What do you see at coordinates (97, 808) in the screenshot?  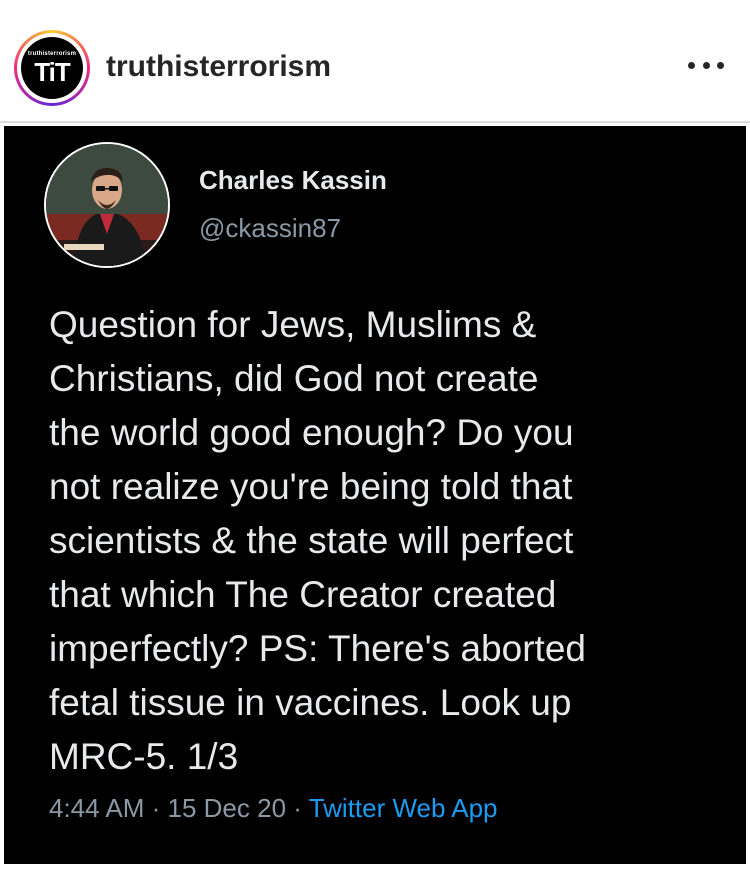 I see `tweet-time: 4:44 AM` at bounding box center [97, 808].